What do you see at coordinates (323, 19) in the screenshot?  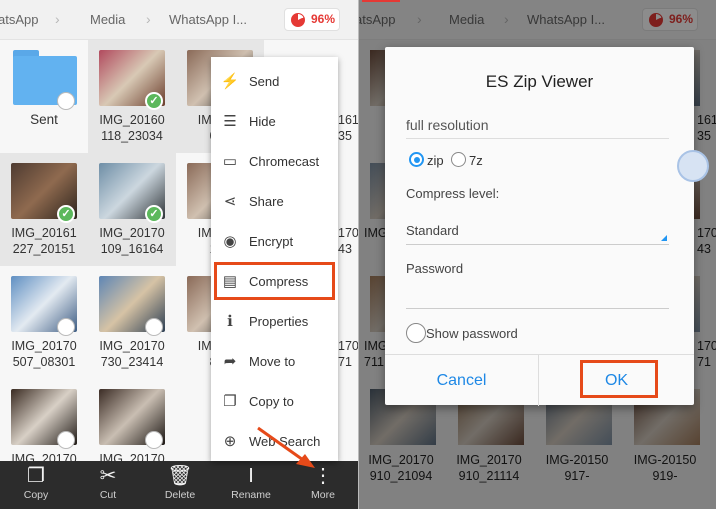 I see `storage-percent: 96%` at bounding box center [323, 19].